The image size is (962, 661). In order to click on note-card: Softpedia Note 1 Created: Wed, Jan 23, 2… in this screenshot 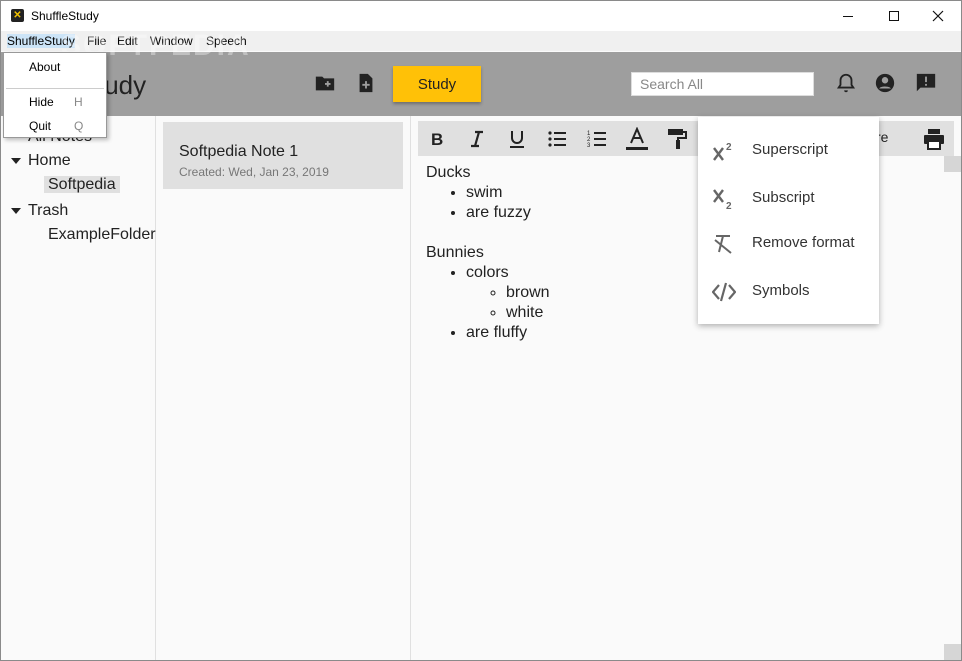, I will do `click(283, 155)`.